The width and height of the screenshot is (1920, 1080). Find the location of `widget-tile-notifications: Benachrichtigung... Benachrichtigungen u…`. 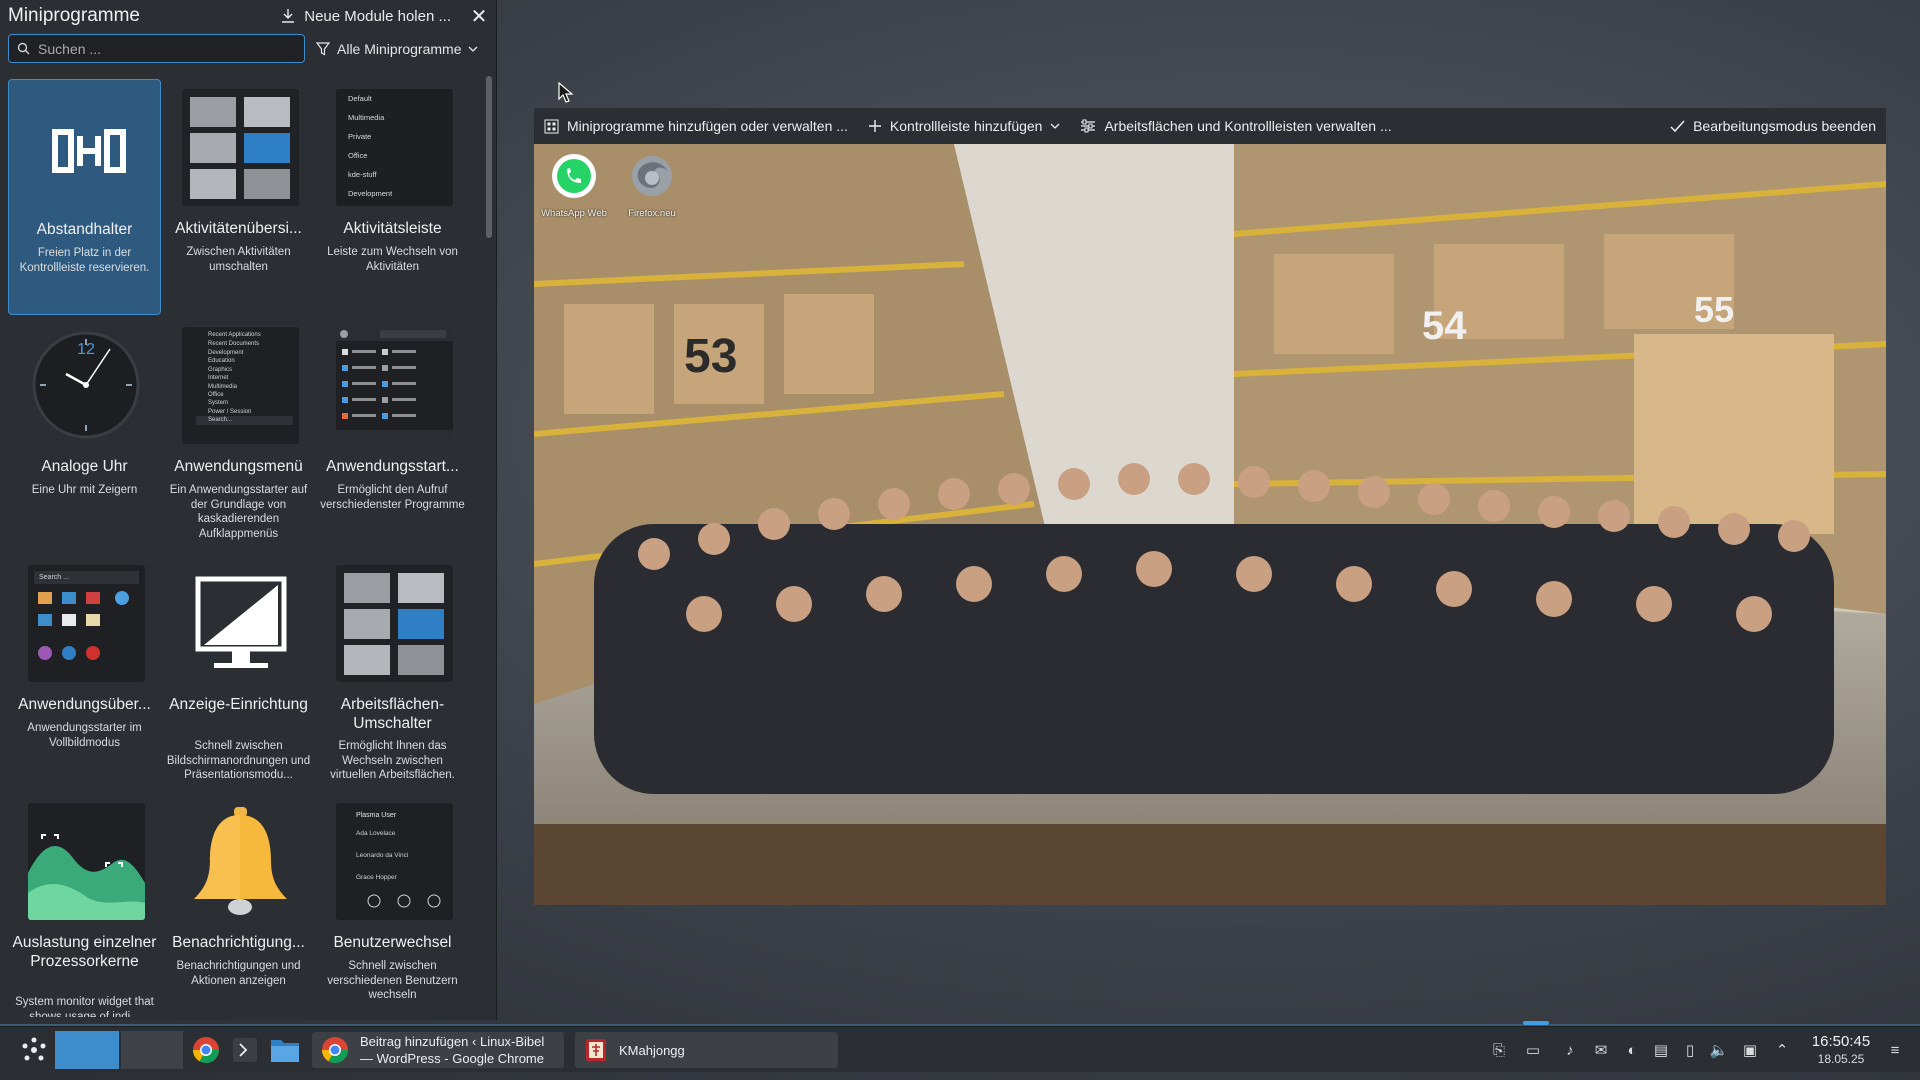

widget-tile-notifications: Benachrichtigung... Benachrichtigungen u… is located at coordinates (238, 905).